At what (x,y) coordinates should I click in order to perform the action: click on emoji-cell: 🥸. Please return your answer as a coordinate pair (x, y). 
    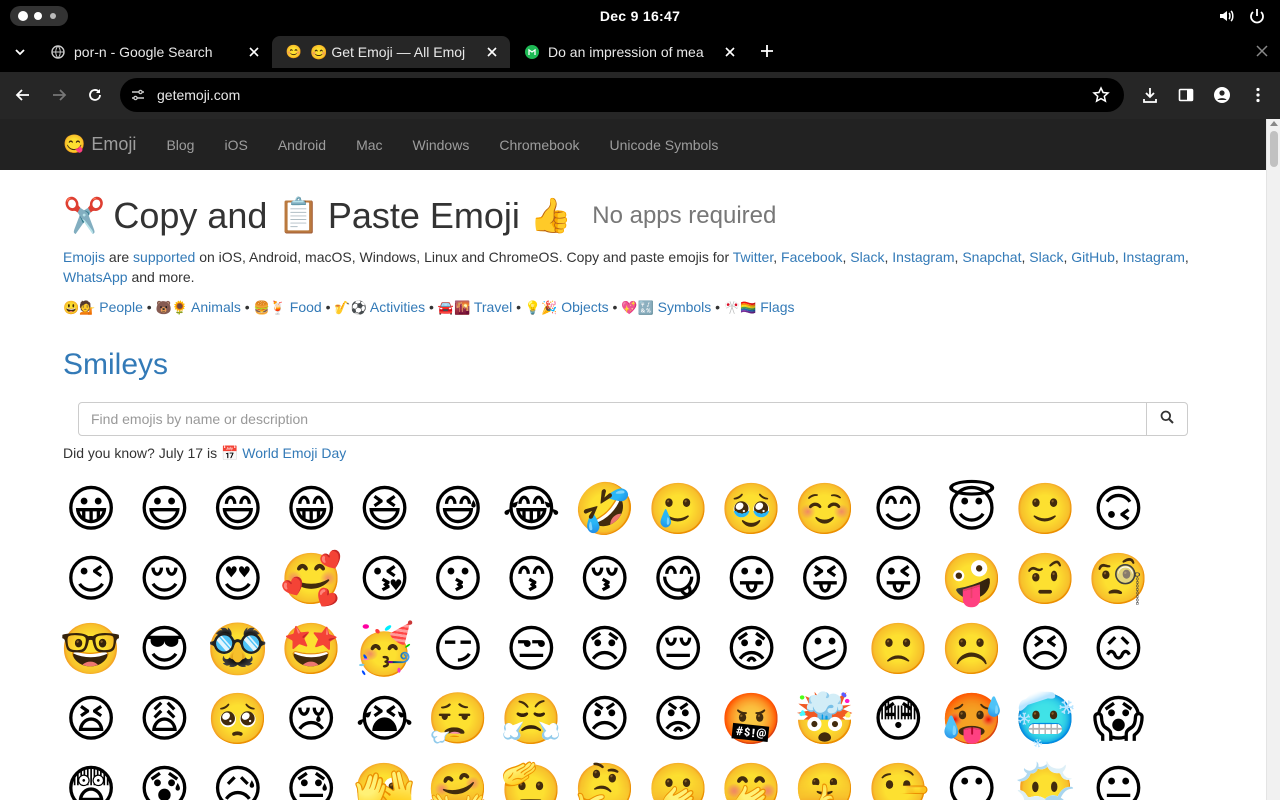
    Looking at the image, I should click on (238, 649).